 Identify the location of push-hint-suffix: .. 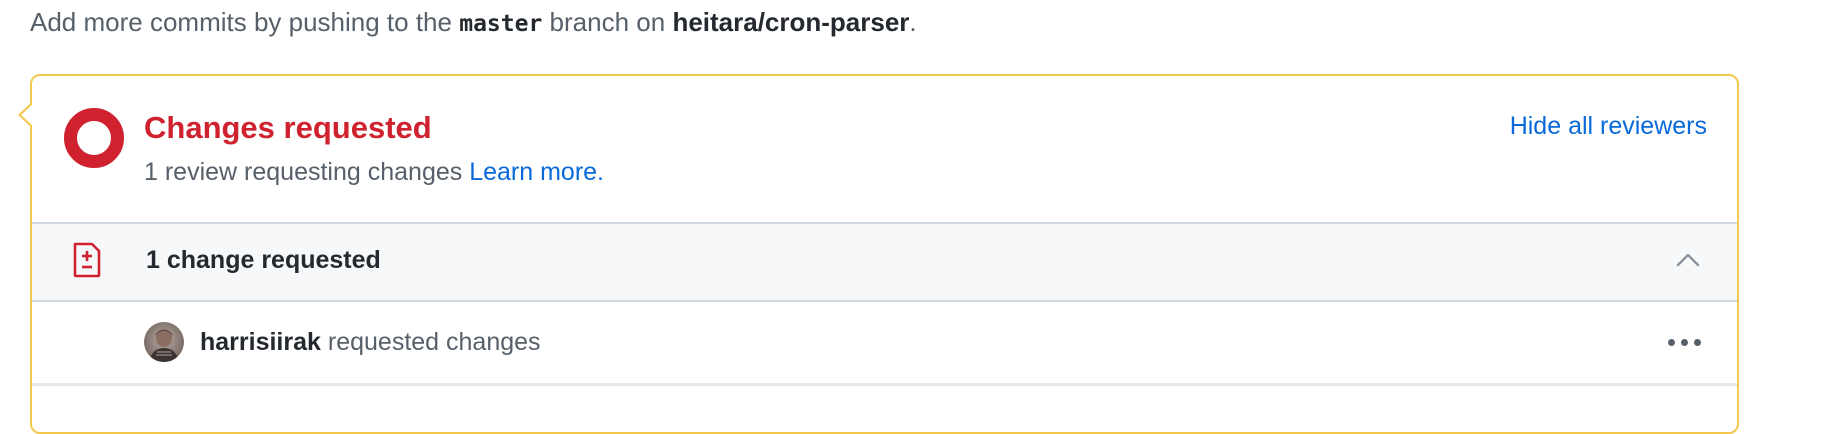
(913, 22).